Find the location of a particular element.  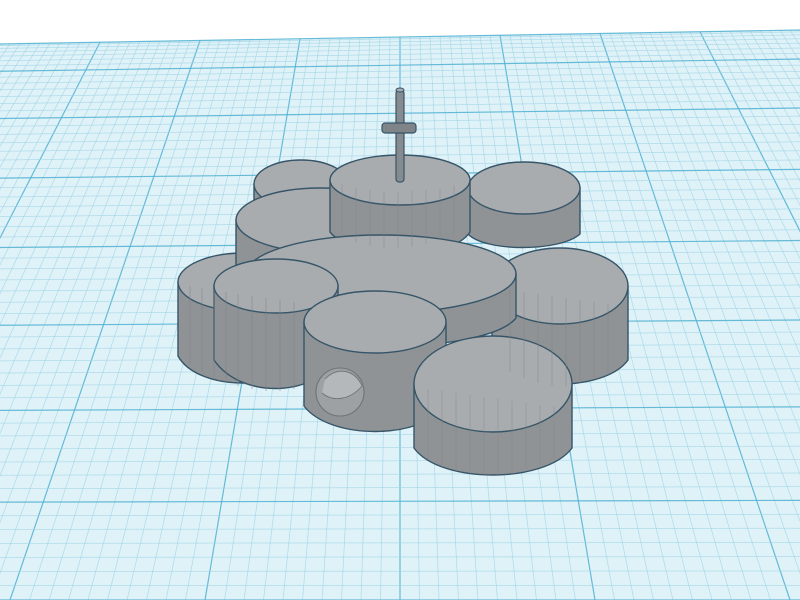

minor-grid-line is located at coordinates (400, 571).